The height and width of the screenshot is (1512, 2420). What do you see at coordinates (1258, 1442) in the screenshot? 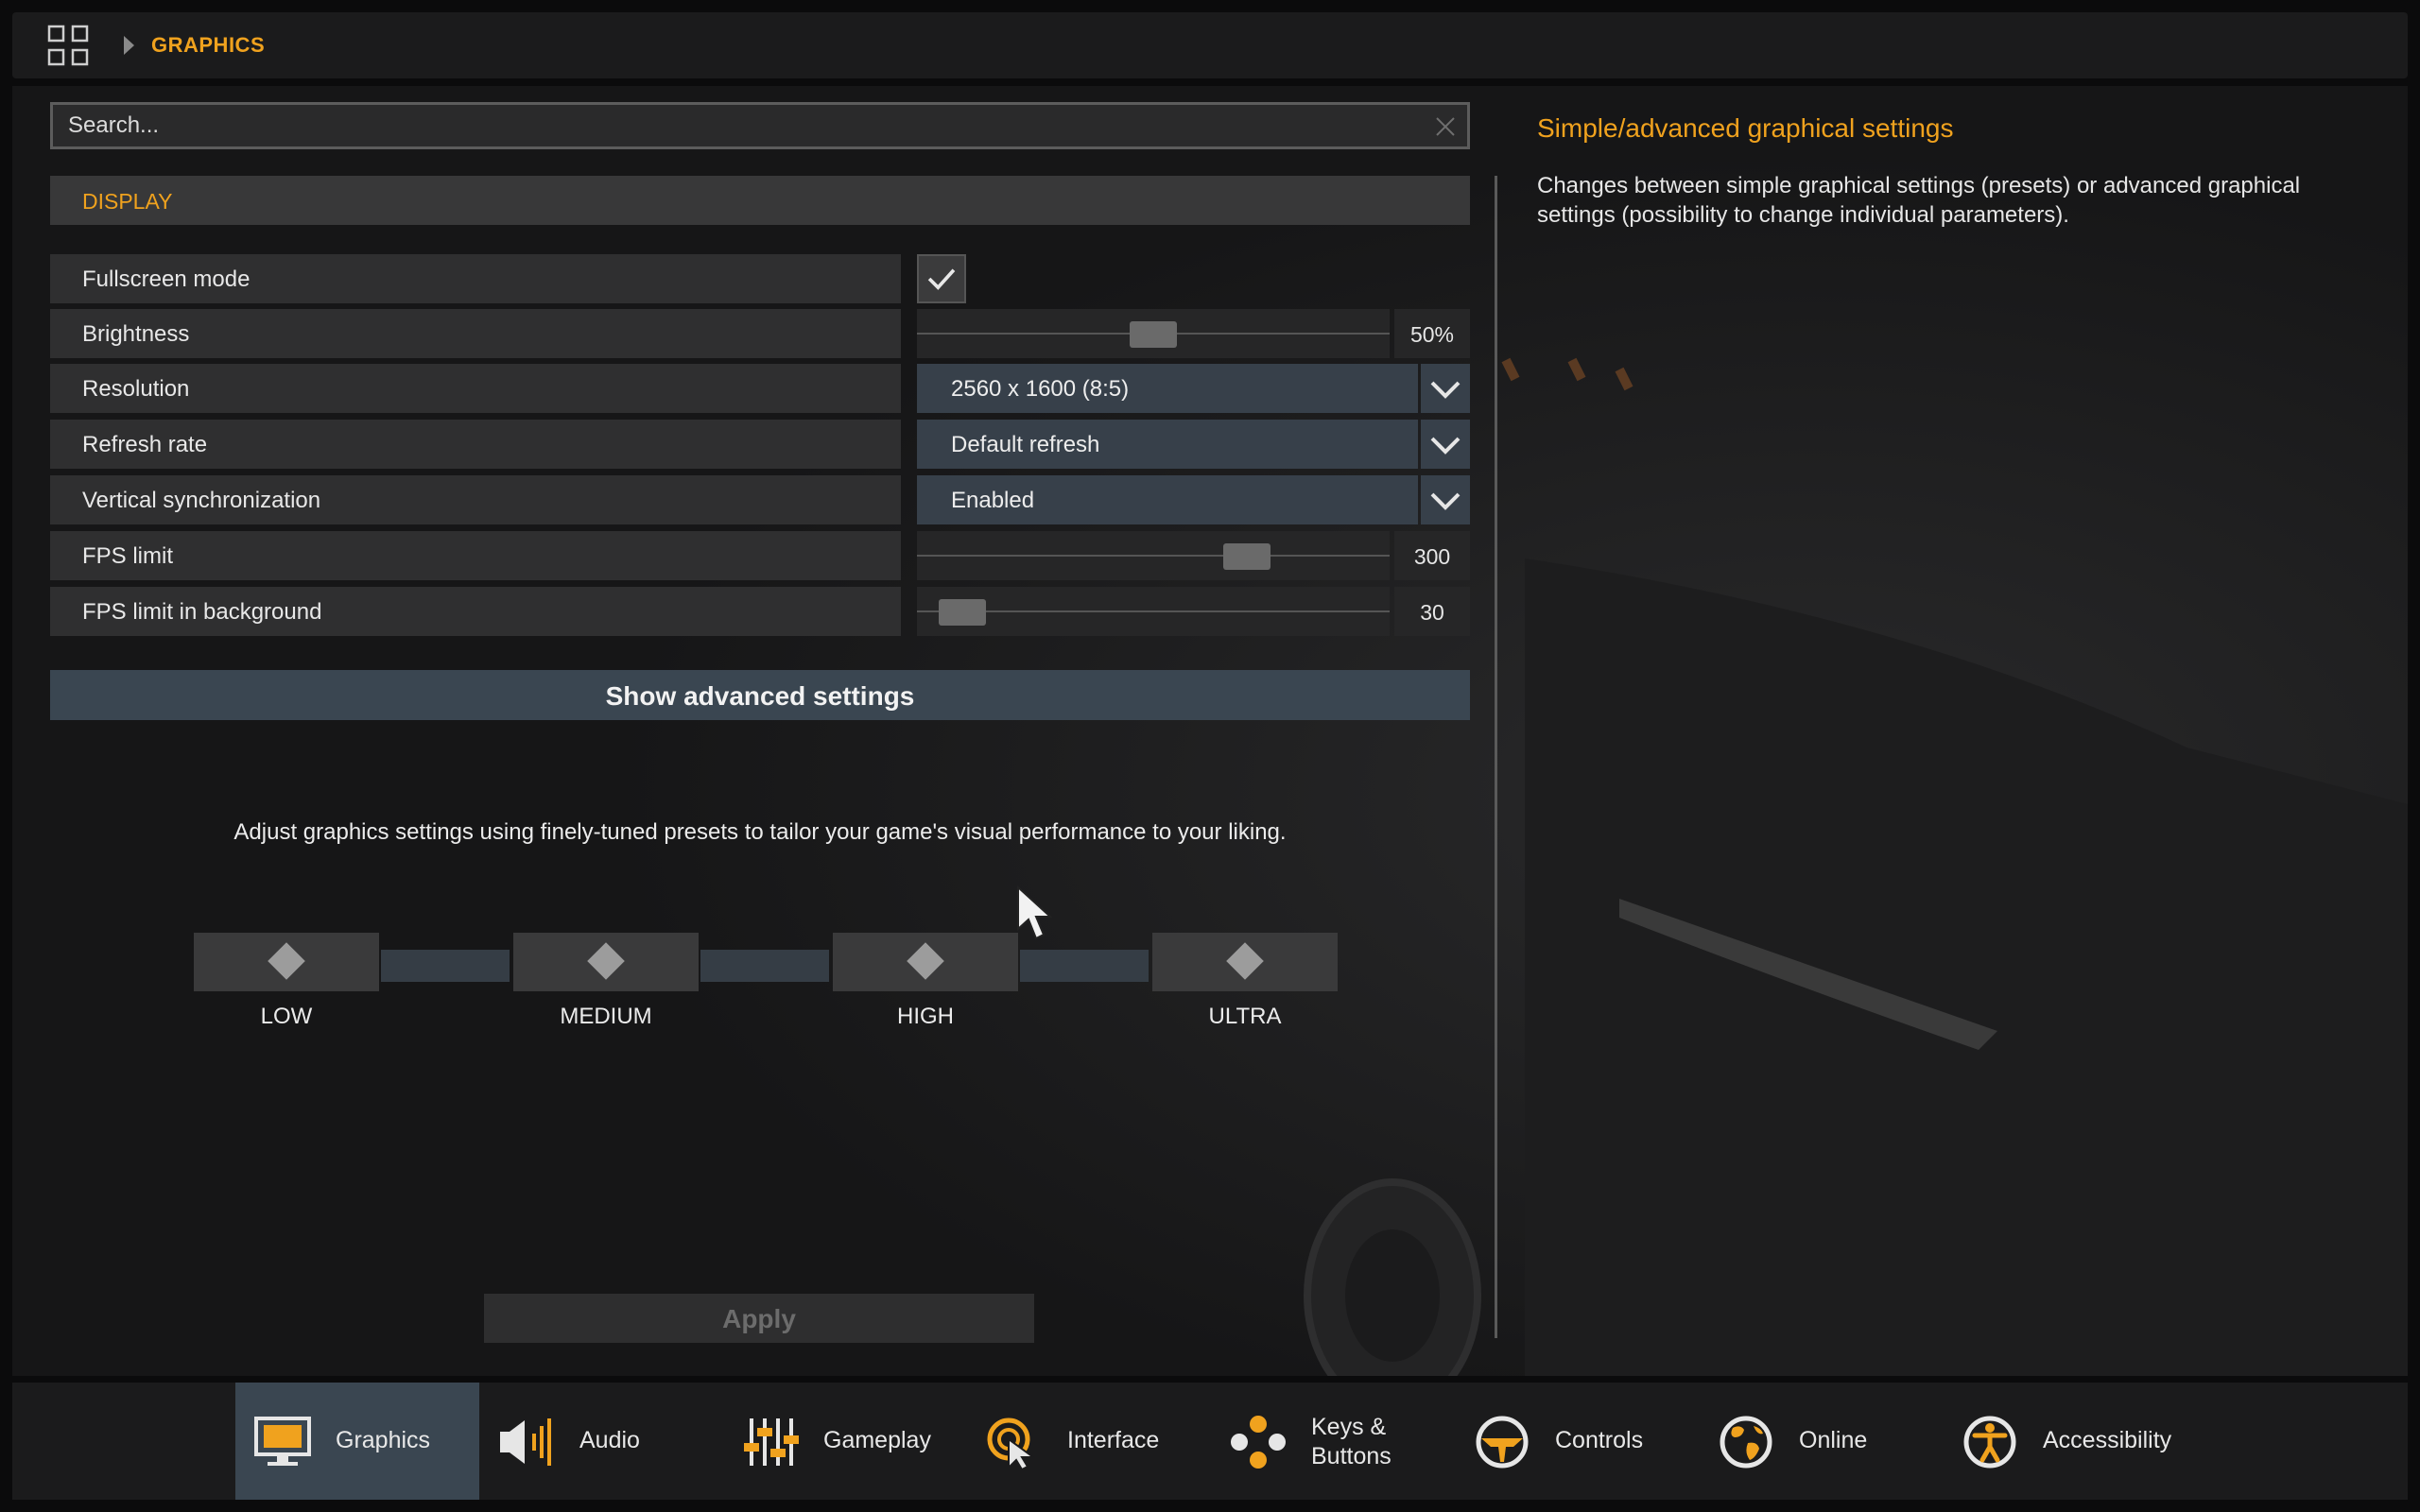
I see `gamepad-buttons-icon` at bounding box center [1258, 1442].